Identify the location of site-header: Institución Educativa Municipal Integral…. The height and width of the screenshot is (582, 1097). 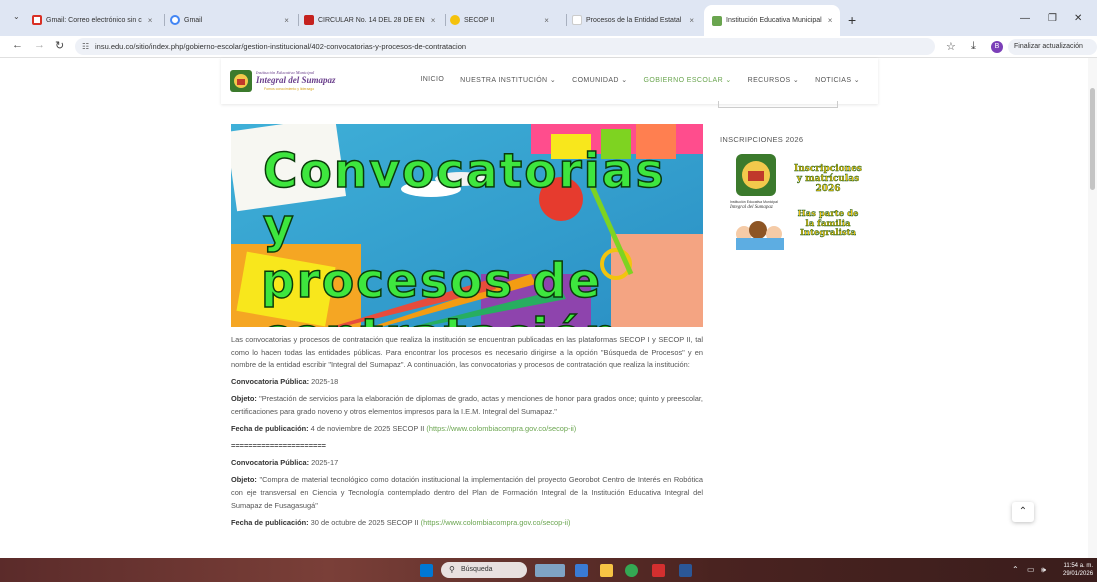
(549, 81).